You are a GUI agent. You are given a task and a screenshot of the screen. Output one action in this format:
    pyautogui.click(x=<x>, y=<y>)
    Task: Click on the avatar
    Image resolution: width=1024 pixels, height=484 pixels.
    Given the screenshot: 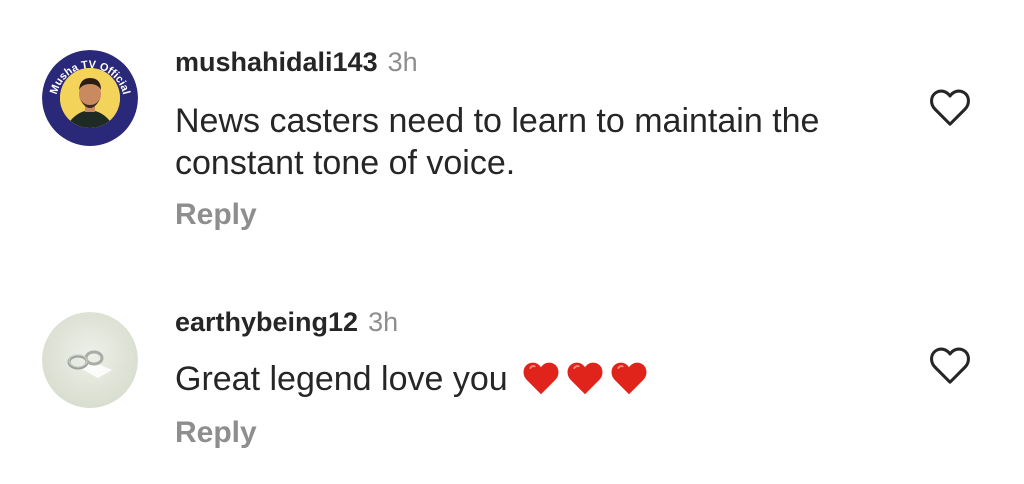 What is the action you would take?
    pyautogui.click(x=90, y=360)
    